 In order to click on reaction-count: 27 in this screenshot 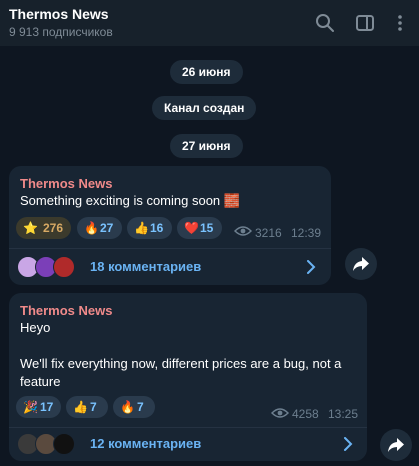, I will do `click(107, 228)`.